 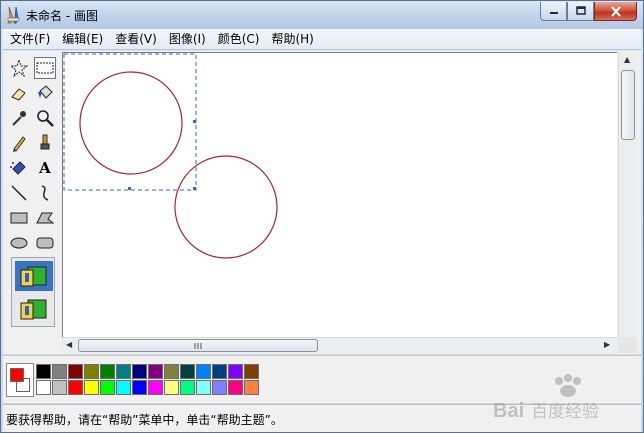 What do you see at coordinates (607, 344) in the screenshot?
I see `scroll-right-icon: ▶` at bounding box center [607, 344].